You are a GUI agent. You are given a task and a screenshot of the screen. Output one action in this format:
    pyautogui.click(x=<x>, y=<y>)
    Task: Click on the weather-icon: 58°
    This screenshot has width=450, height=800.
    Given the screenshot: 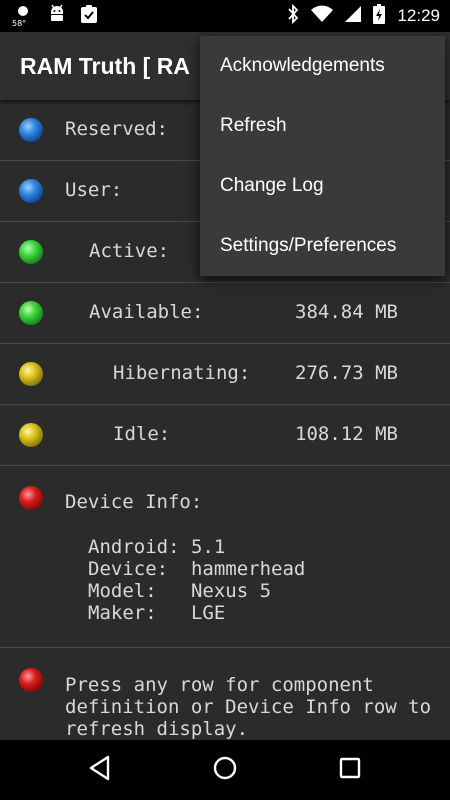 What is the action you would take?
    pyautogui.click(x=23, y=16)
    